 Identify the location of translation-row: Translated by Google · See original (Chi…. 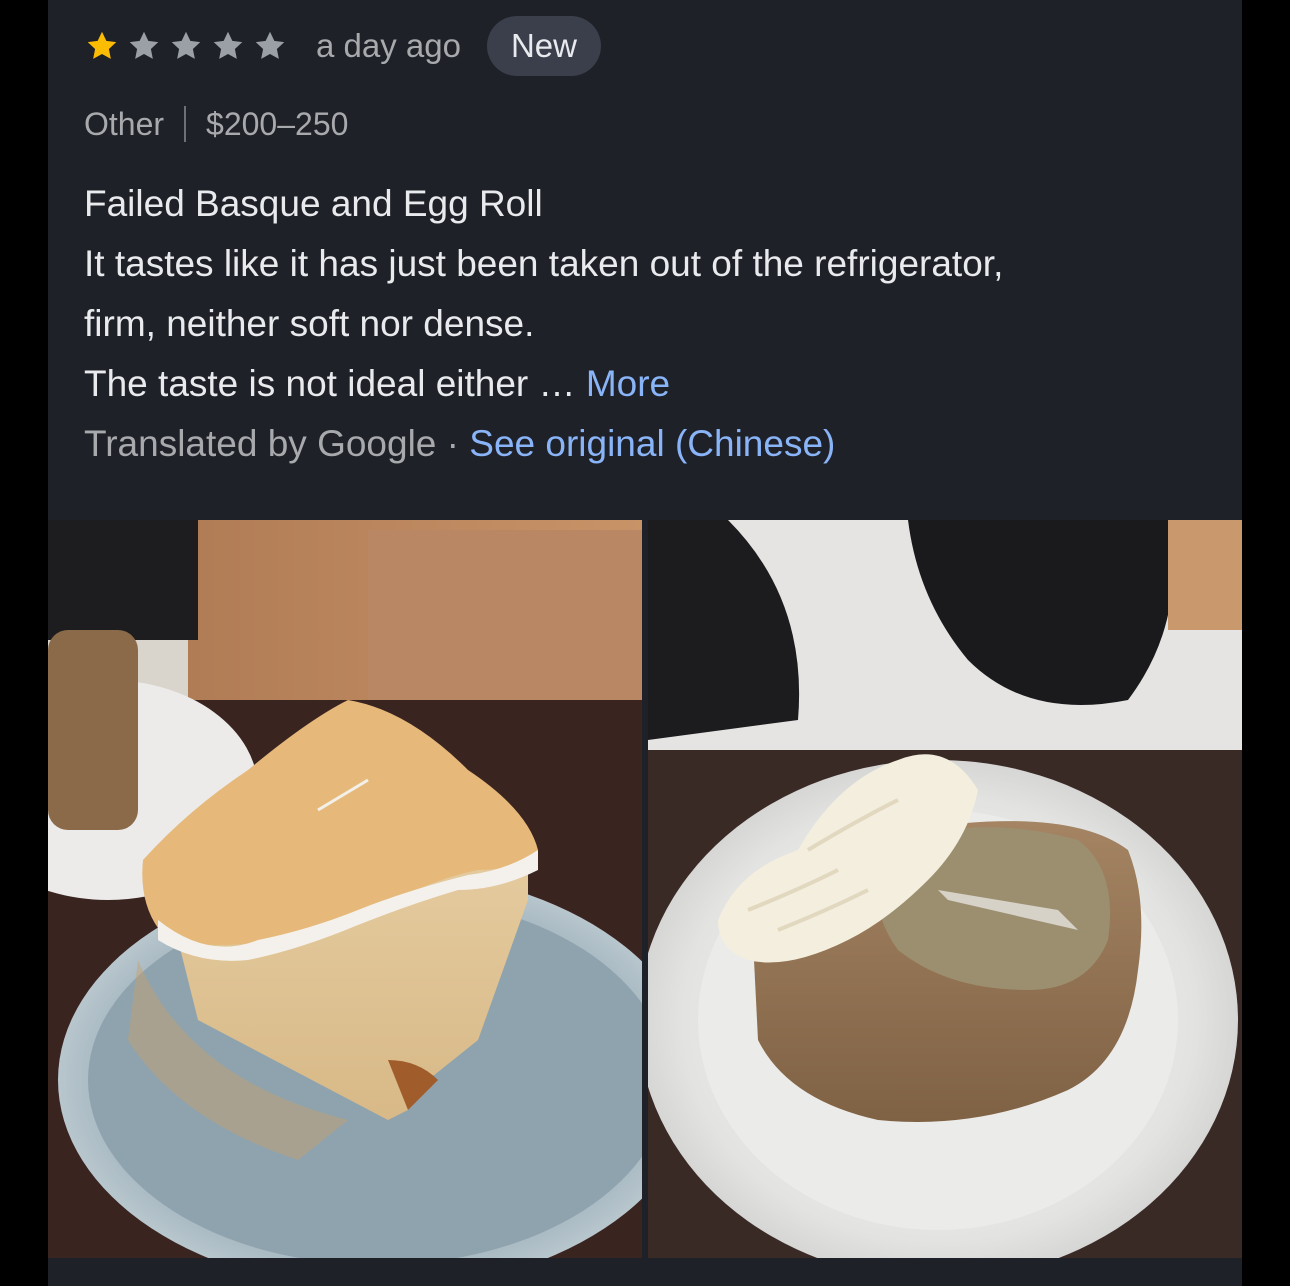
(644, 444).